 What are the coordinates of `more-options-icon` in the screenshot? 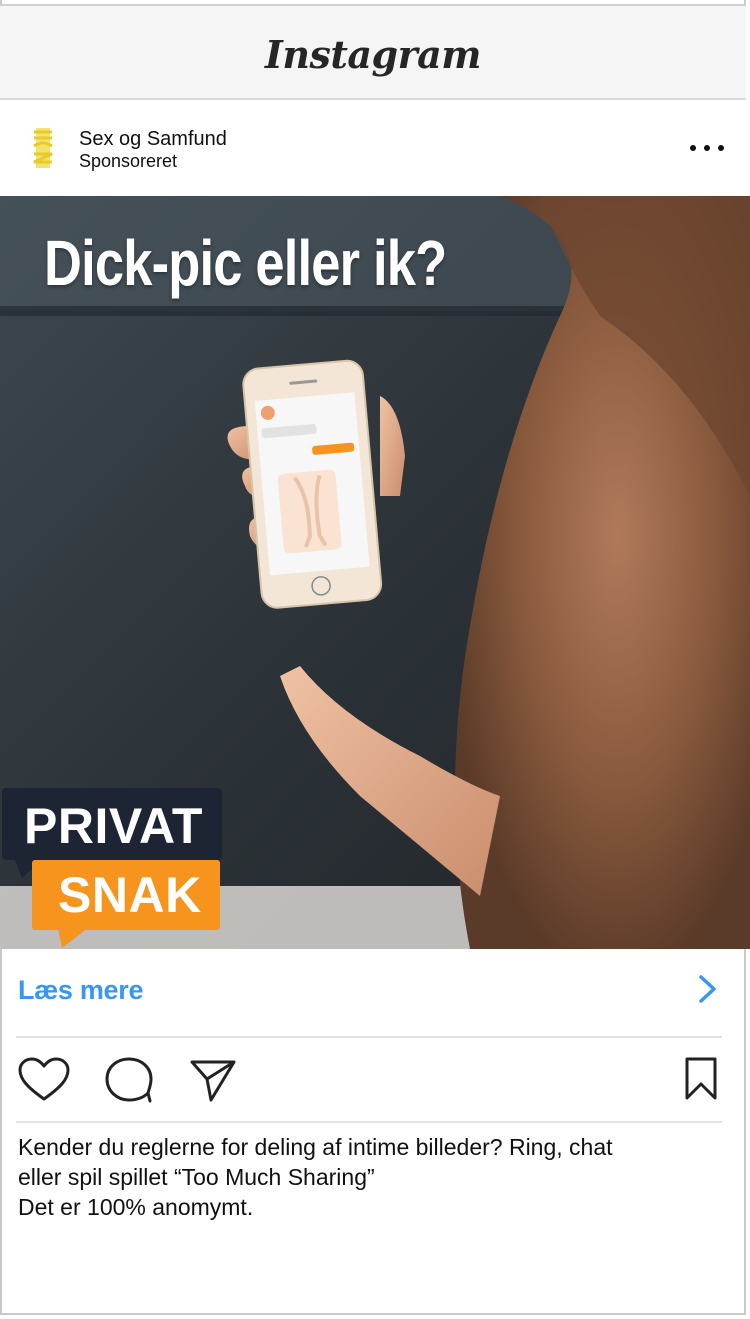 It's located at (707, 148).